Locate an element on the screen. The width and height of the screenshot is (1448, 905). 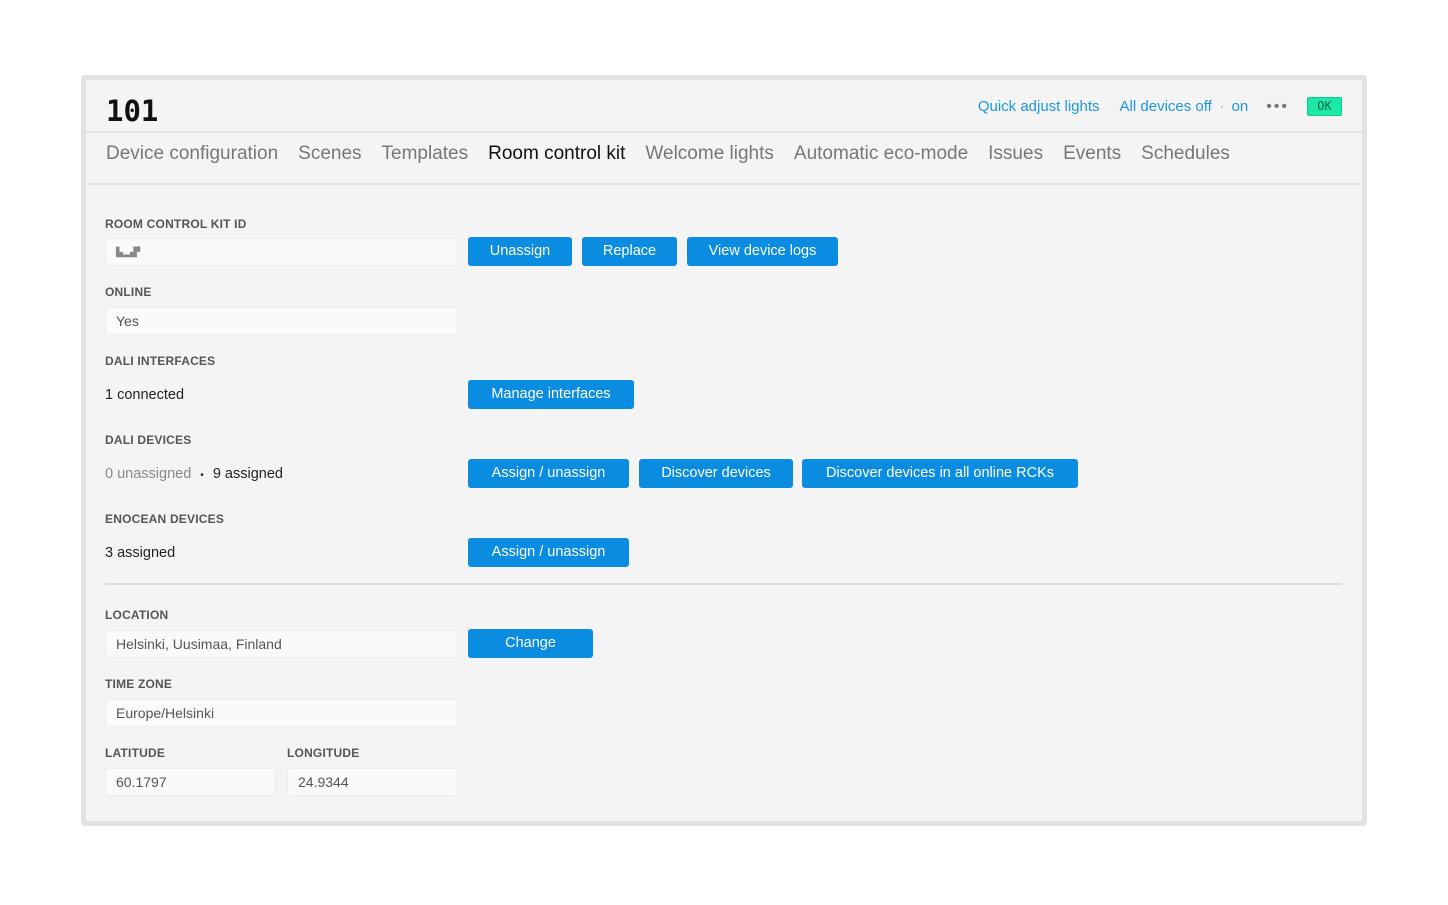
location-field: Helsinki, Uusimaa, Finland is located at coordinates (281, 644).